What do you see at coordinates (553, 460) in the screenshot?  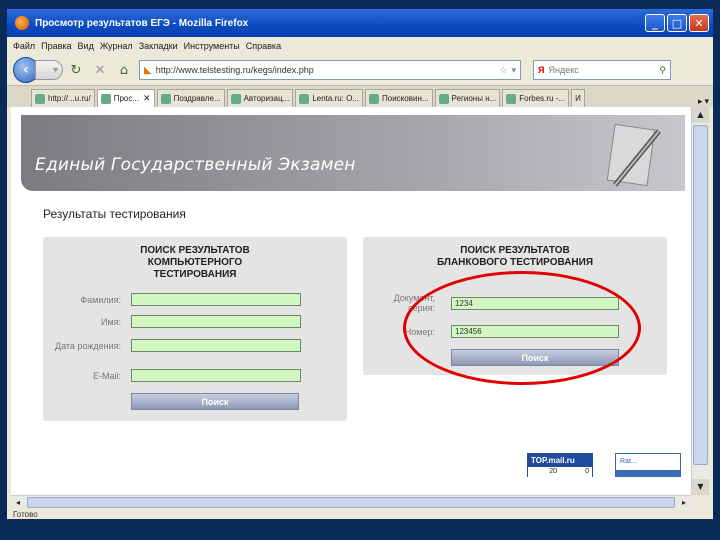 I see `counter-title: TOP.mail.ru` at bounding box center [553, 460].